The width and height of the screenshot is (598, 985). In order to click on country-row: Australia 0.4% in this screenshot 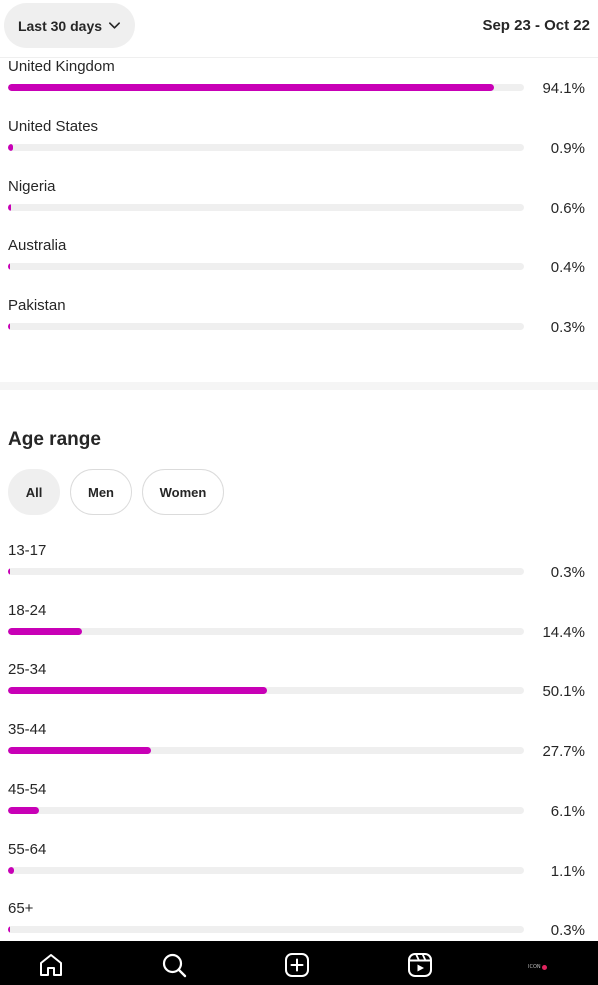, I will do `click(299, 267)`.